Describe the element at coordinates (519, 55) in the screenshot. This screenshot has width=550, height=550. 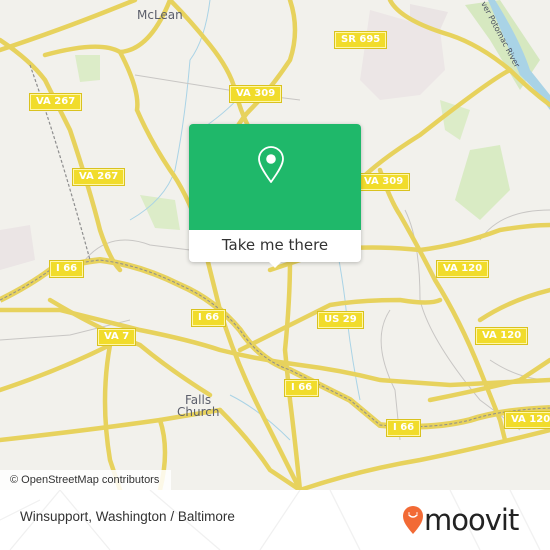
I see `potomac-river` at that location.